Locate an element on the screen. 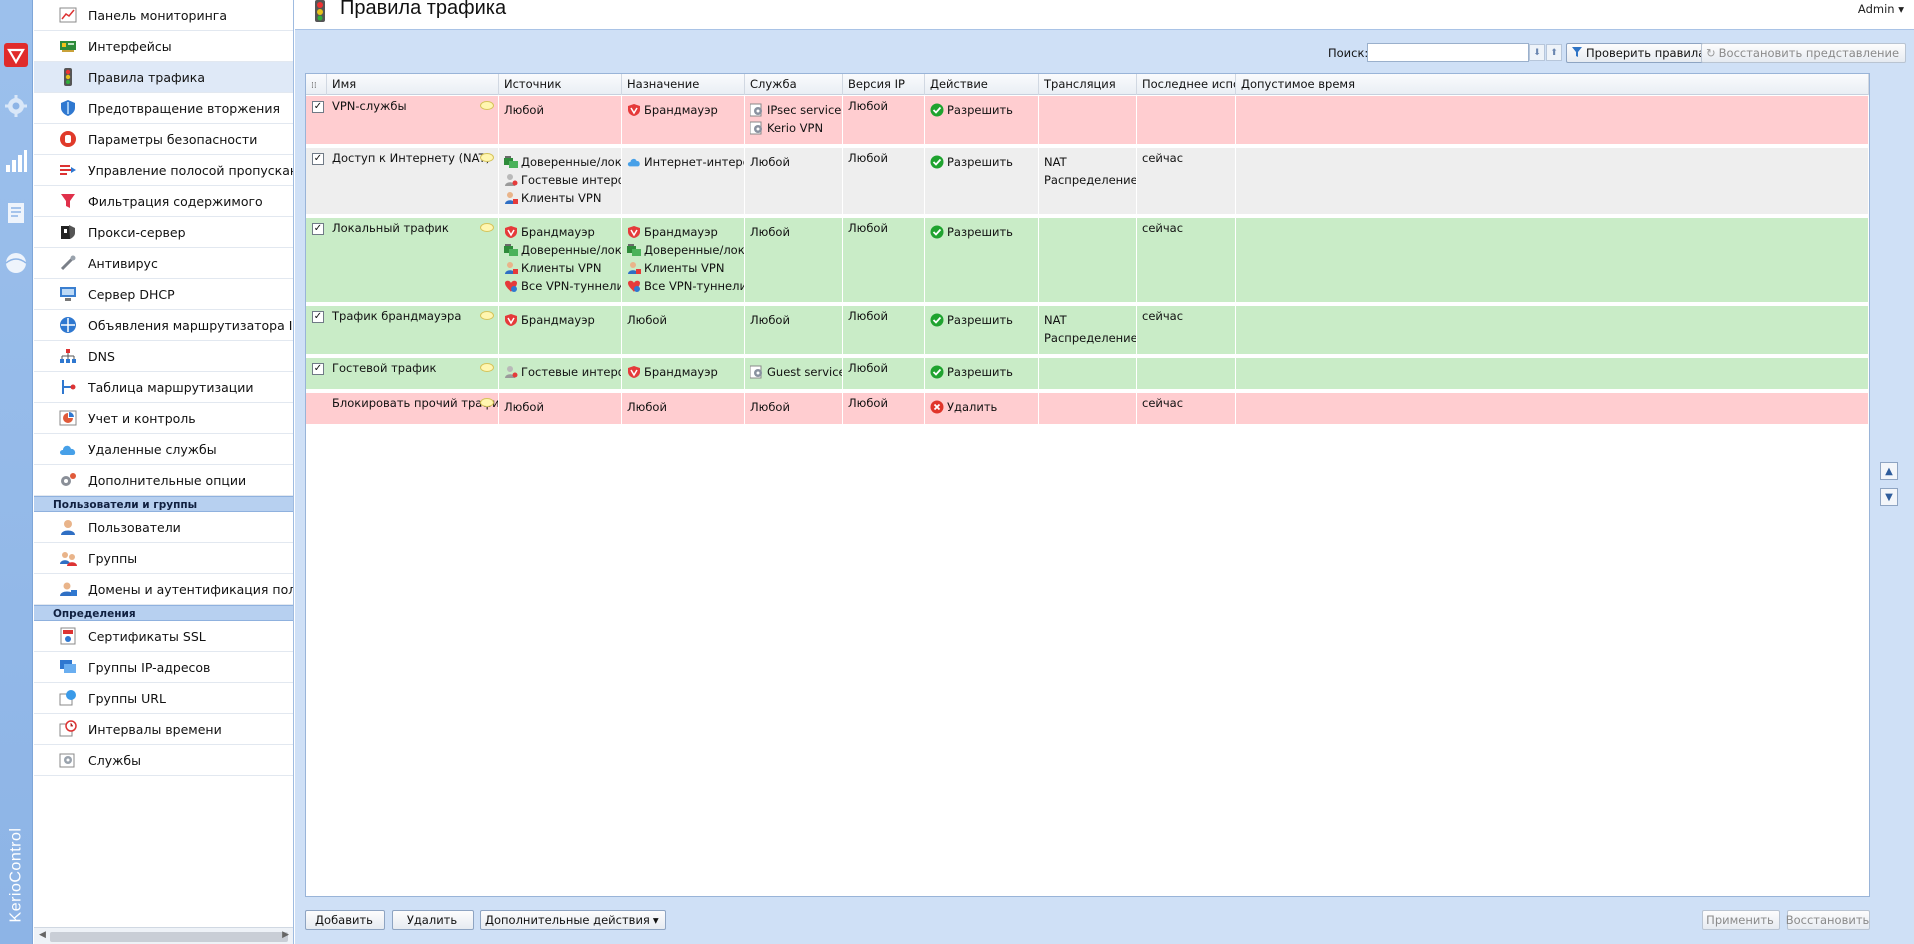  column-header: Допустимое время is located at coordinates (1552, 84).